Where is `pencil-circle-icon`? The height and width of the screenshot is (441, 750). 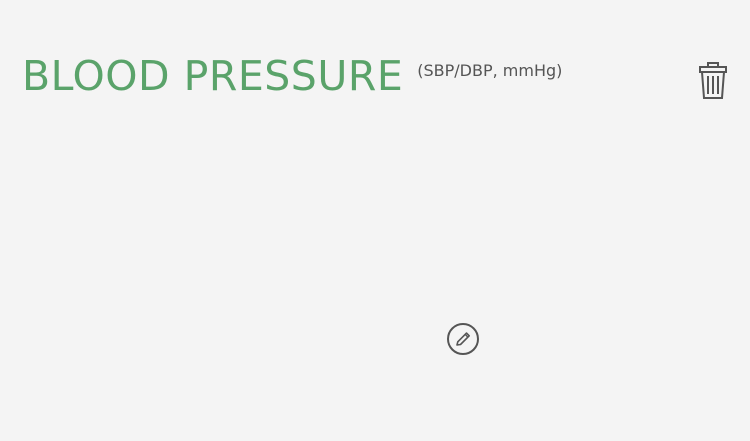 pencil-circle-icon is located at coordinates (463, 339).